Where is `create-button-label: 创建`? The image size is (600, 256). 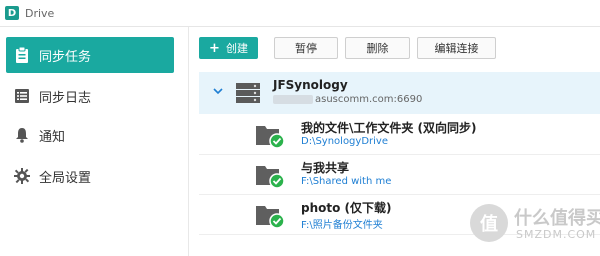 create-button-label: 创建 is located at coordinates (236, 48).